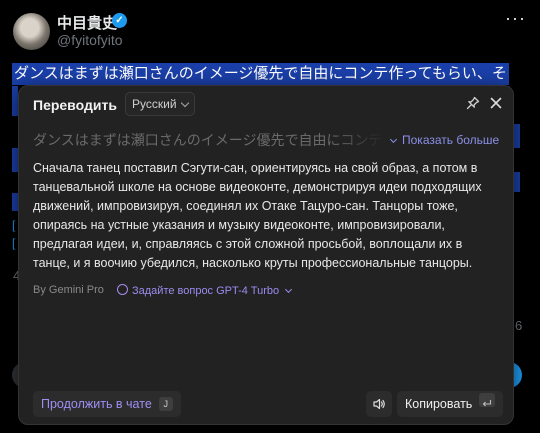  I want to click on speaker-icon, so click(379, 404).